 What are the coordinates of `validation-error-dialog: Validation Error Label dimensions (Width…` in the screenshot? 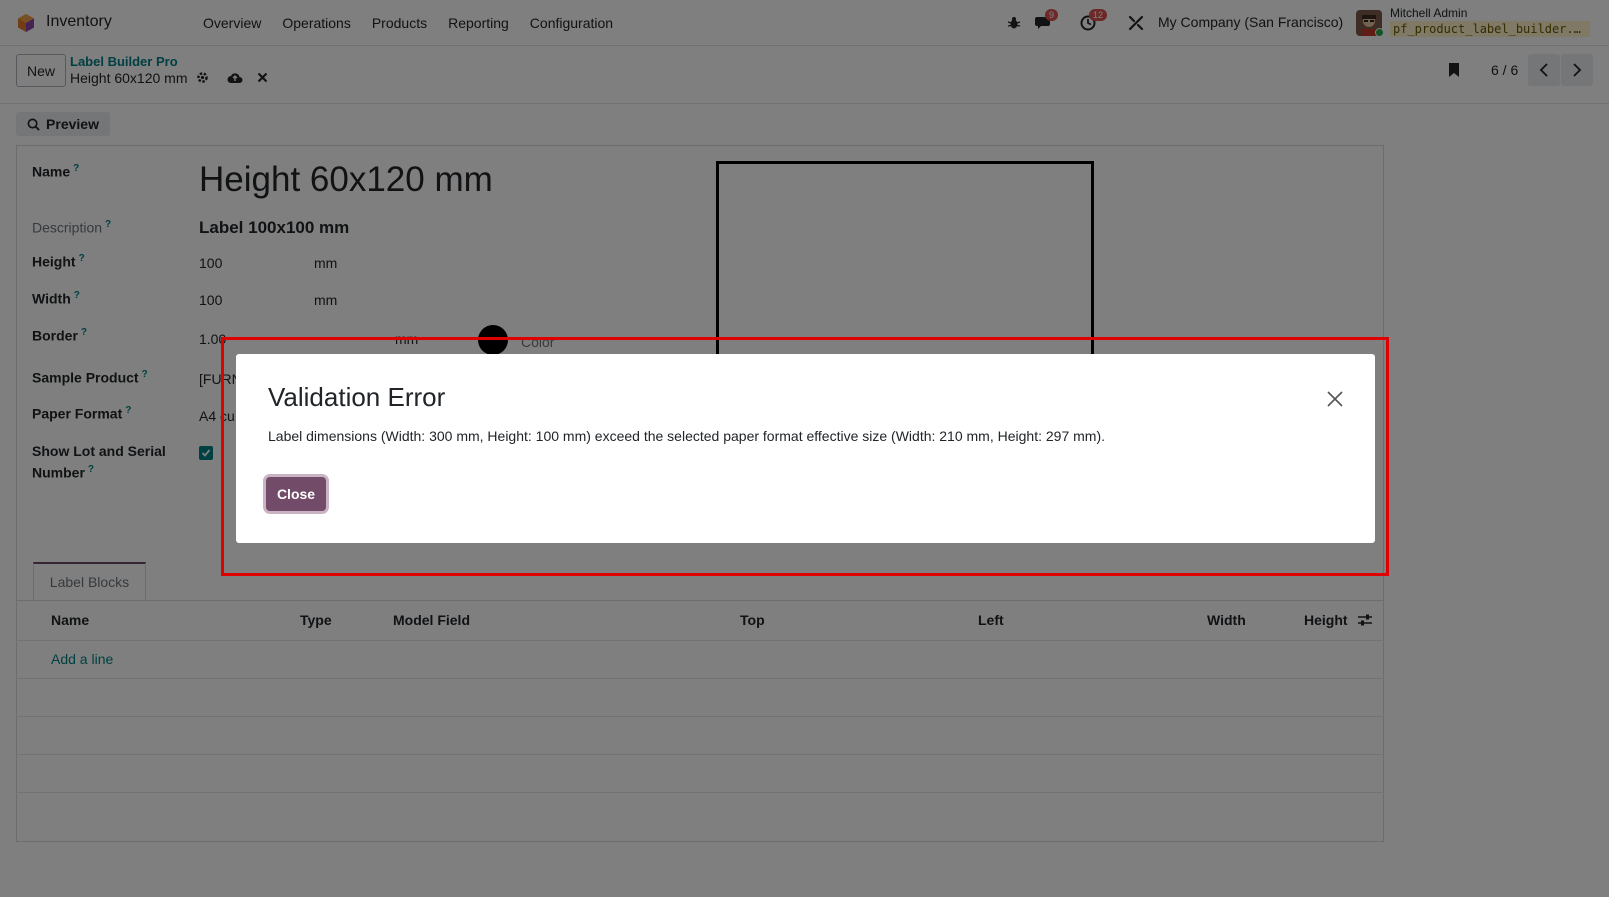 It's located at (805, 448).